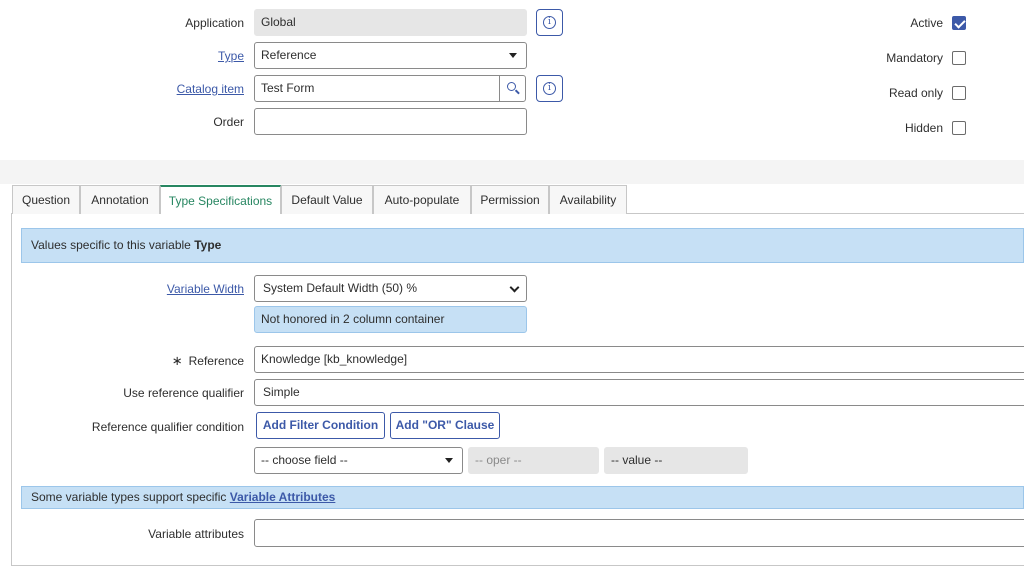 Image resolution: width=1024 pixels, height=569 pixels. What do you see at coordinates (512, 172) in the screenshot?
I see `section-divider` at bounding box center [512, 172].